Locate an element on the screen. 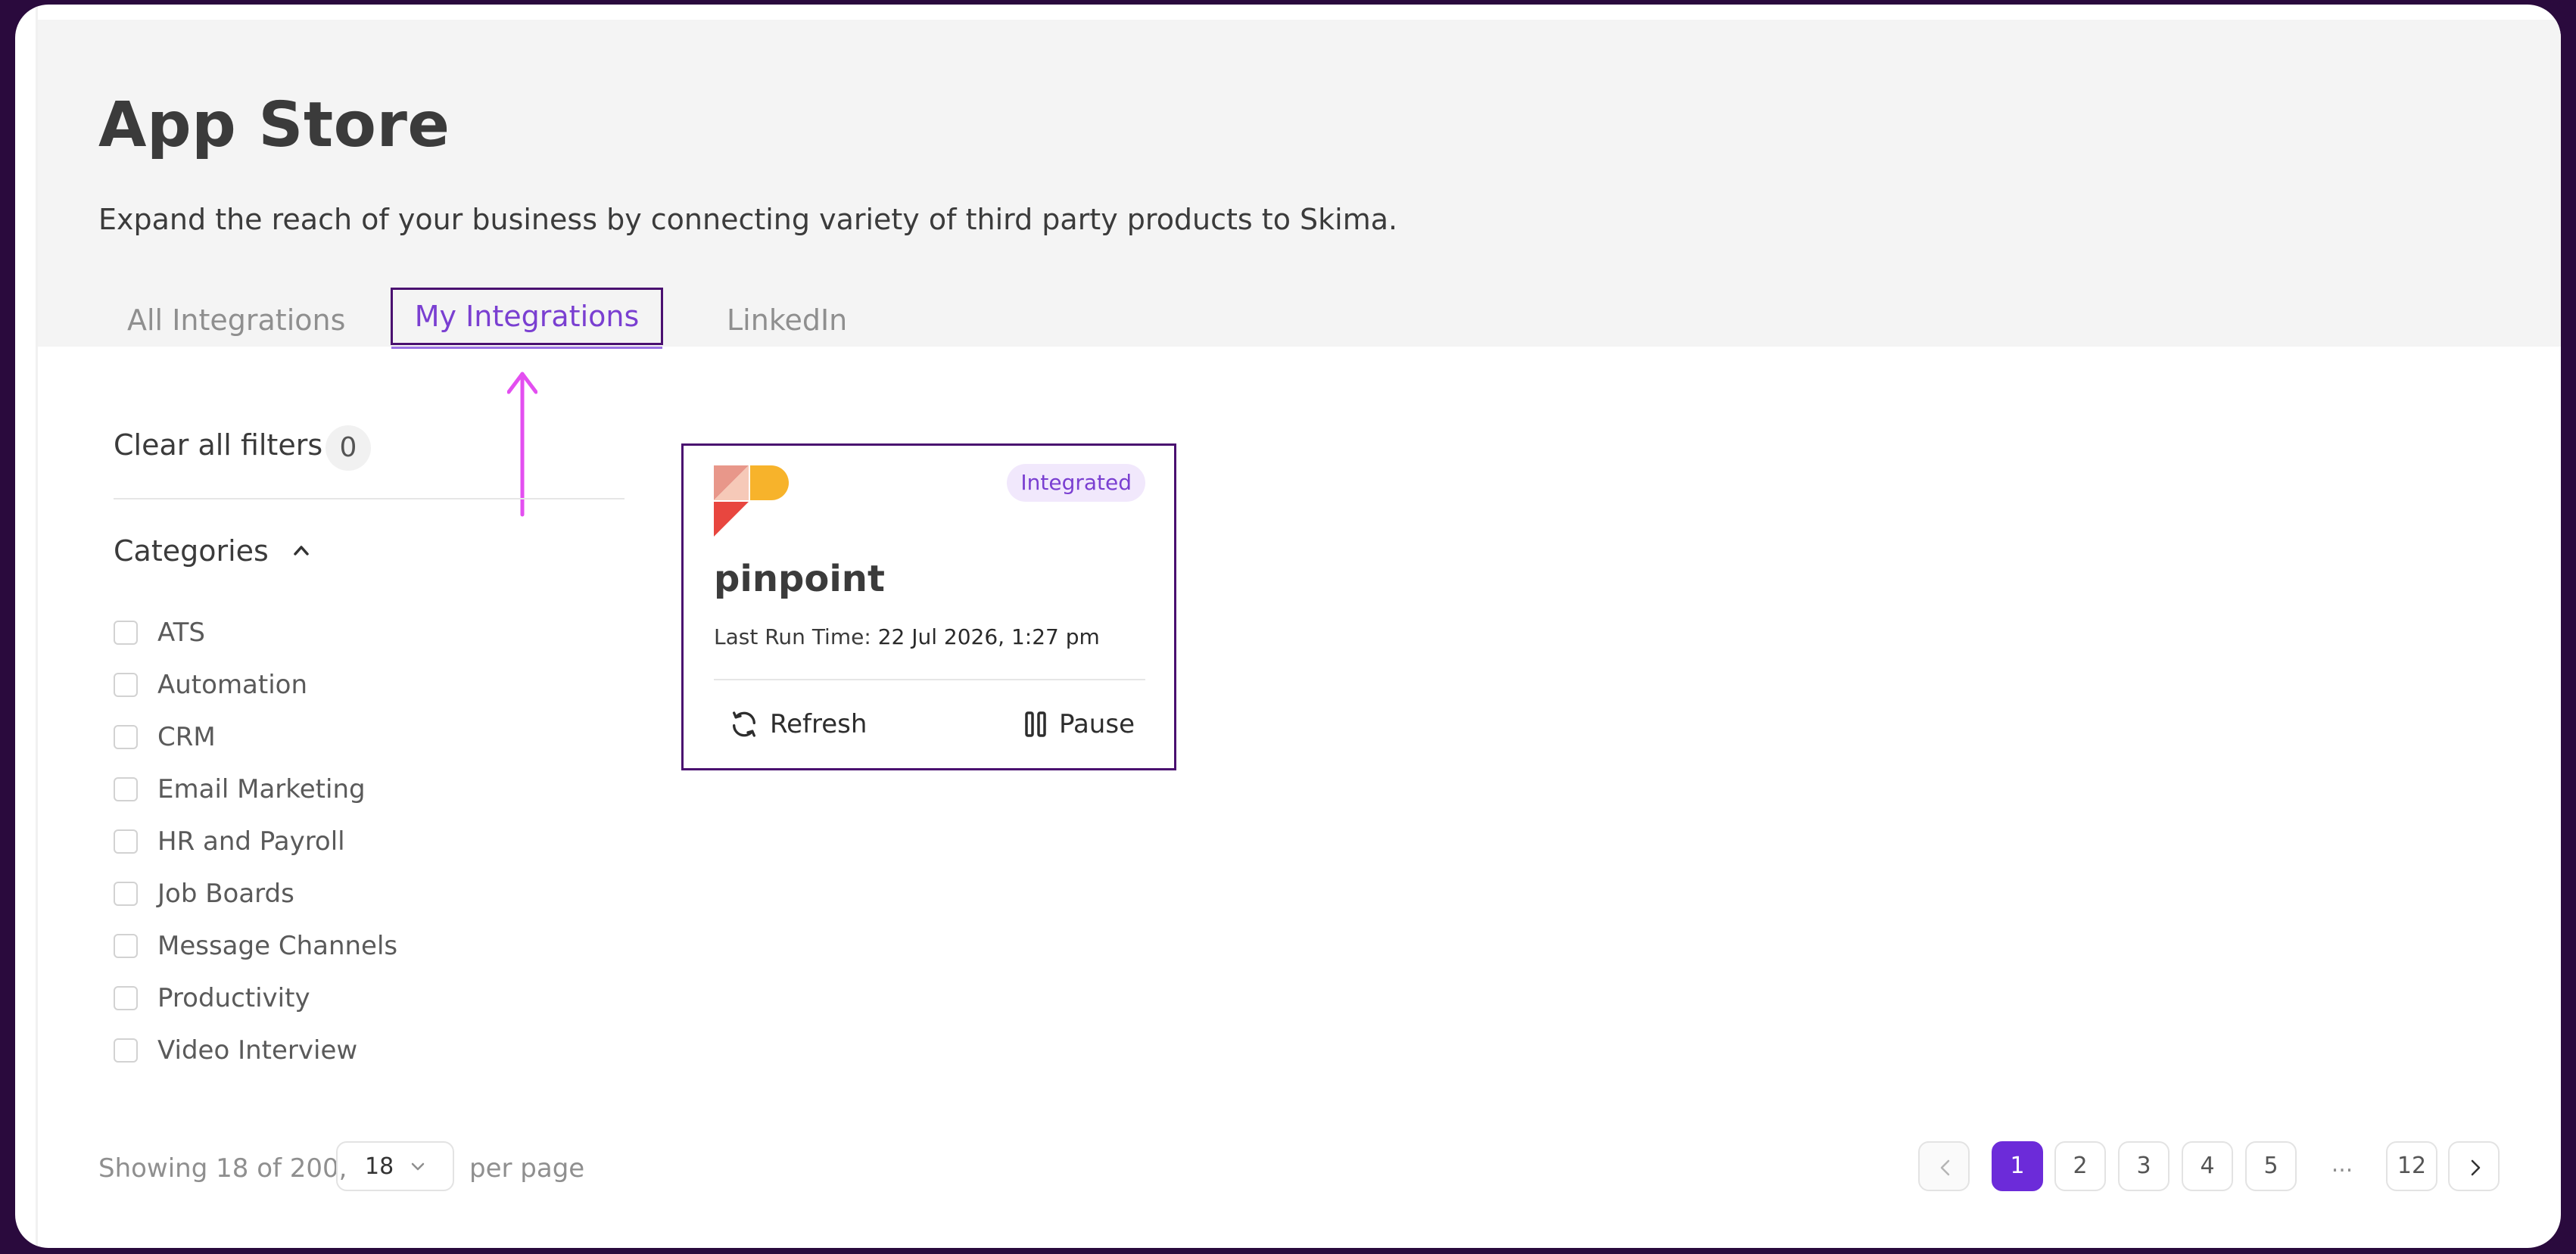 The width and height of the screenshot is (2576, 1254). previous-page-button is located at coordinates (1944, 1166).